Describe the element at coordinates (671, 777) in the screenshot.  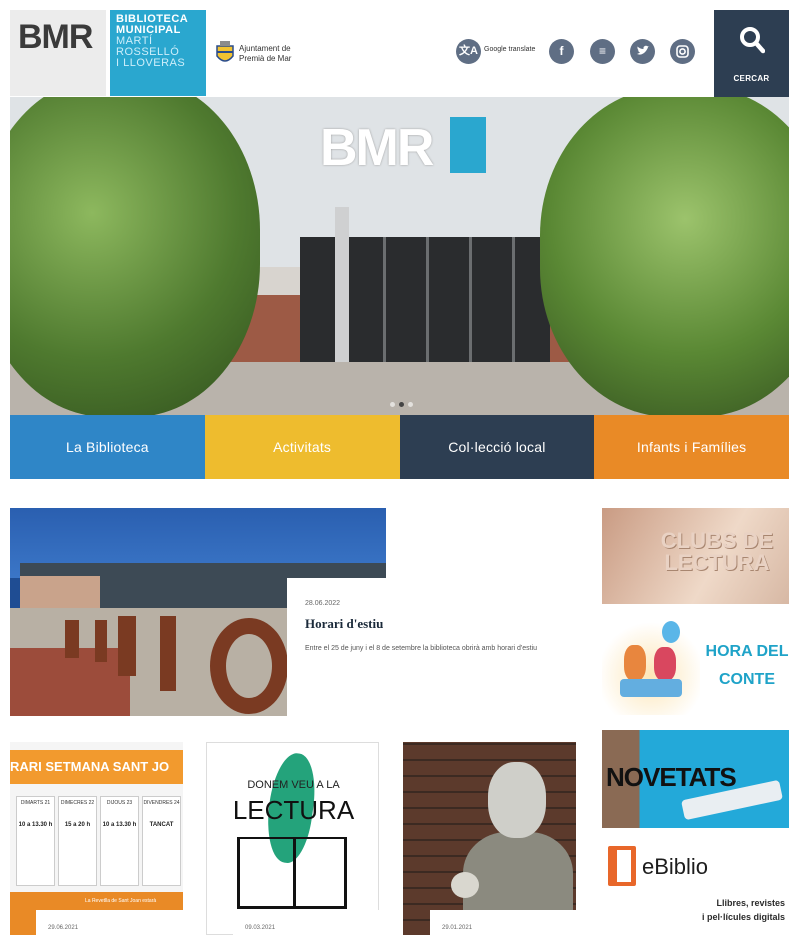
I see `novetats-text: NOVETATS` at that location.